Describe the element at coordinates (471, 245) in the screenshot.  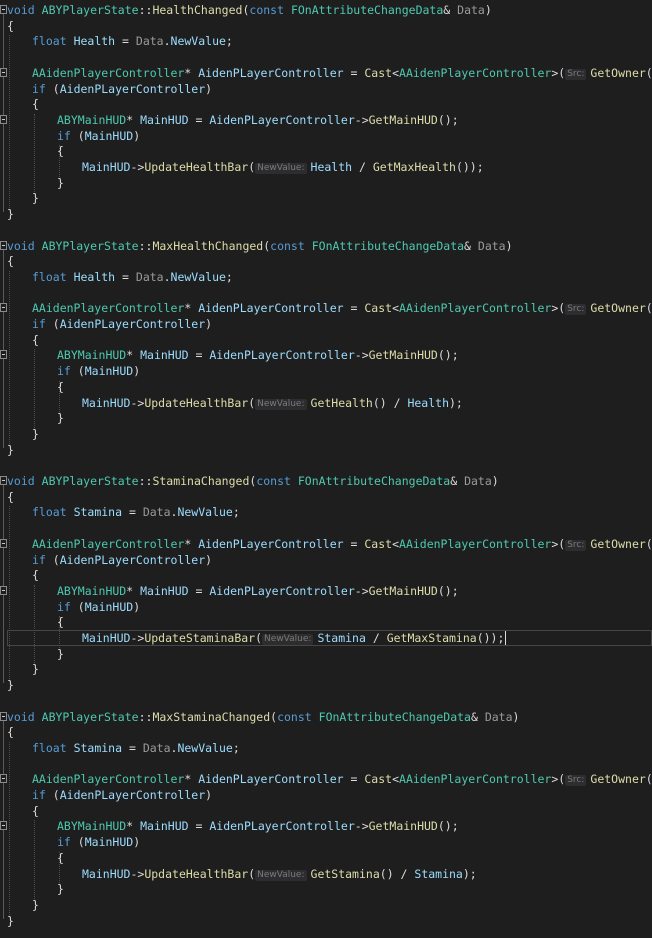
I see `code-token: &` at that location.